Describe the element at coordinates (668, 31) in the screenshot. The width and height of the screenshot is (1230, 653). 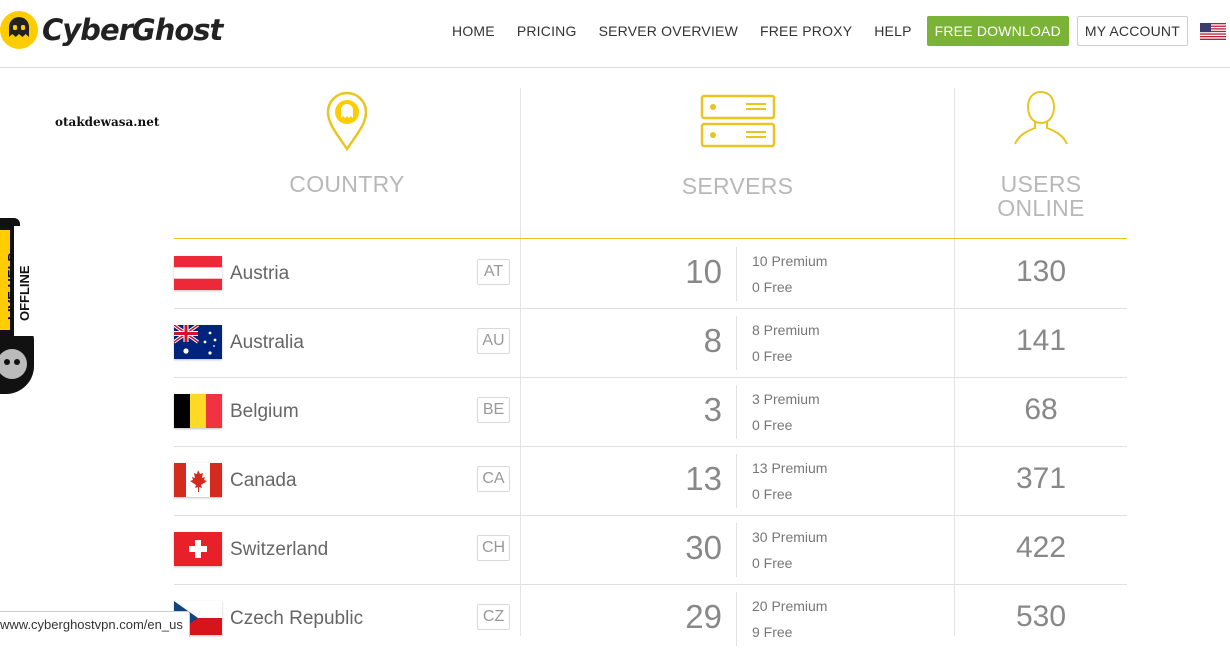
I see `nav-server-overview: SERVER OVERVIEW` at that location.